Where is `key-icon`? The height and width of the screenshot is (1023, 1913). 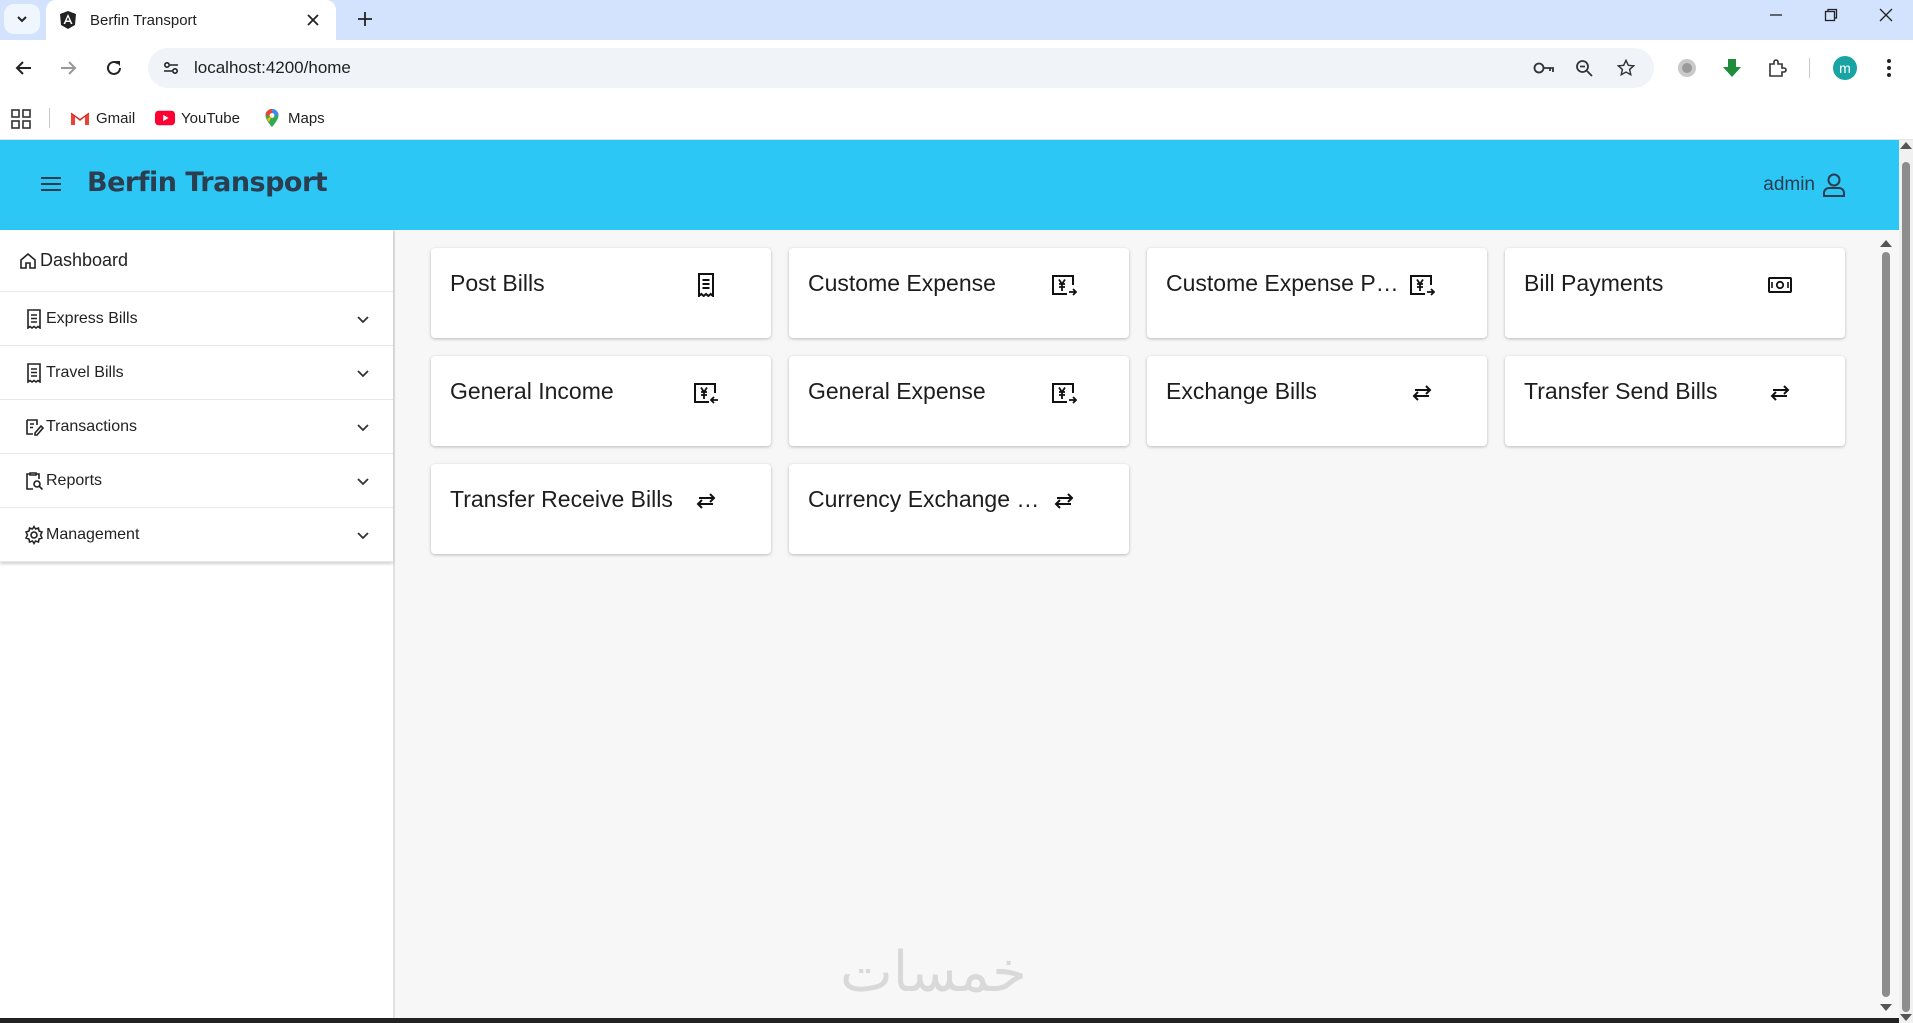
key-icon is located at coordinates (1544, 68).